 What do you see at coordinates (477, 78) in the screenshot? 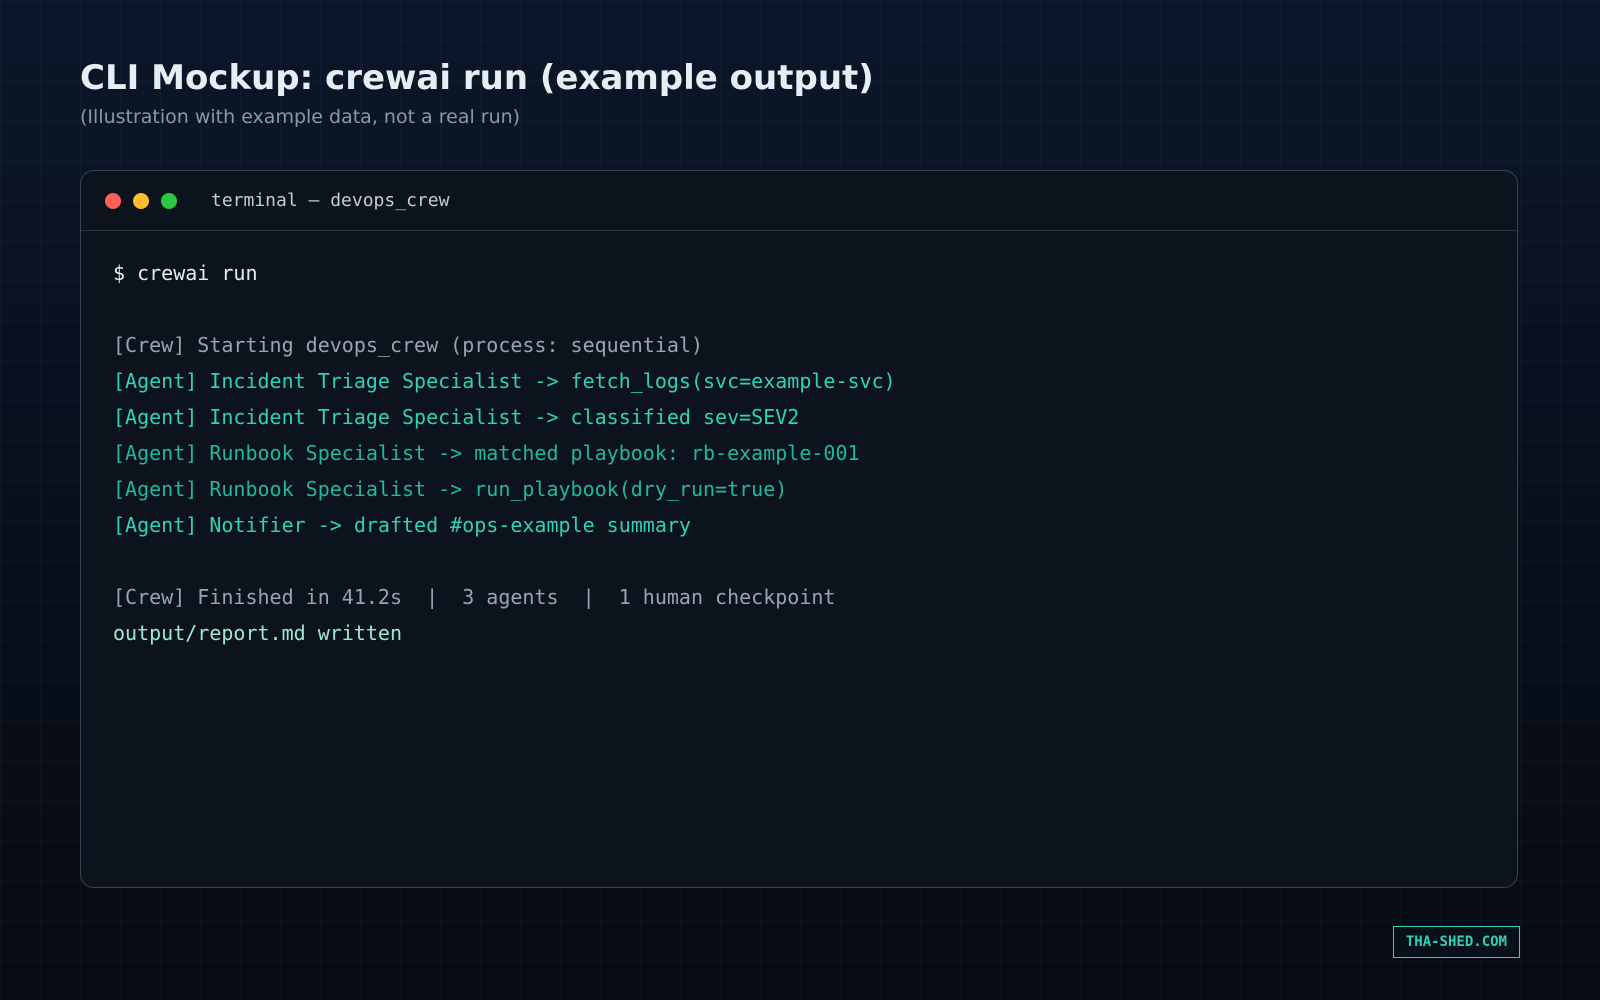
I see `page-title: CLI Mockup: crewai run (example output)` at bounding box center [477, 78].